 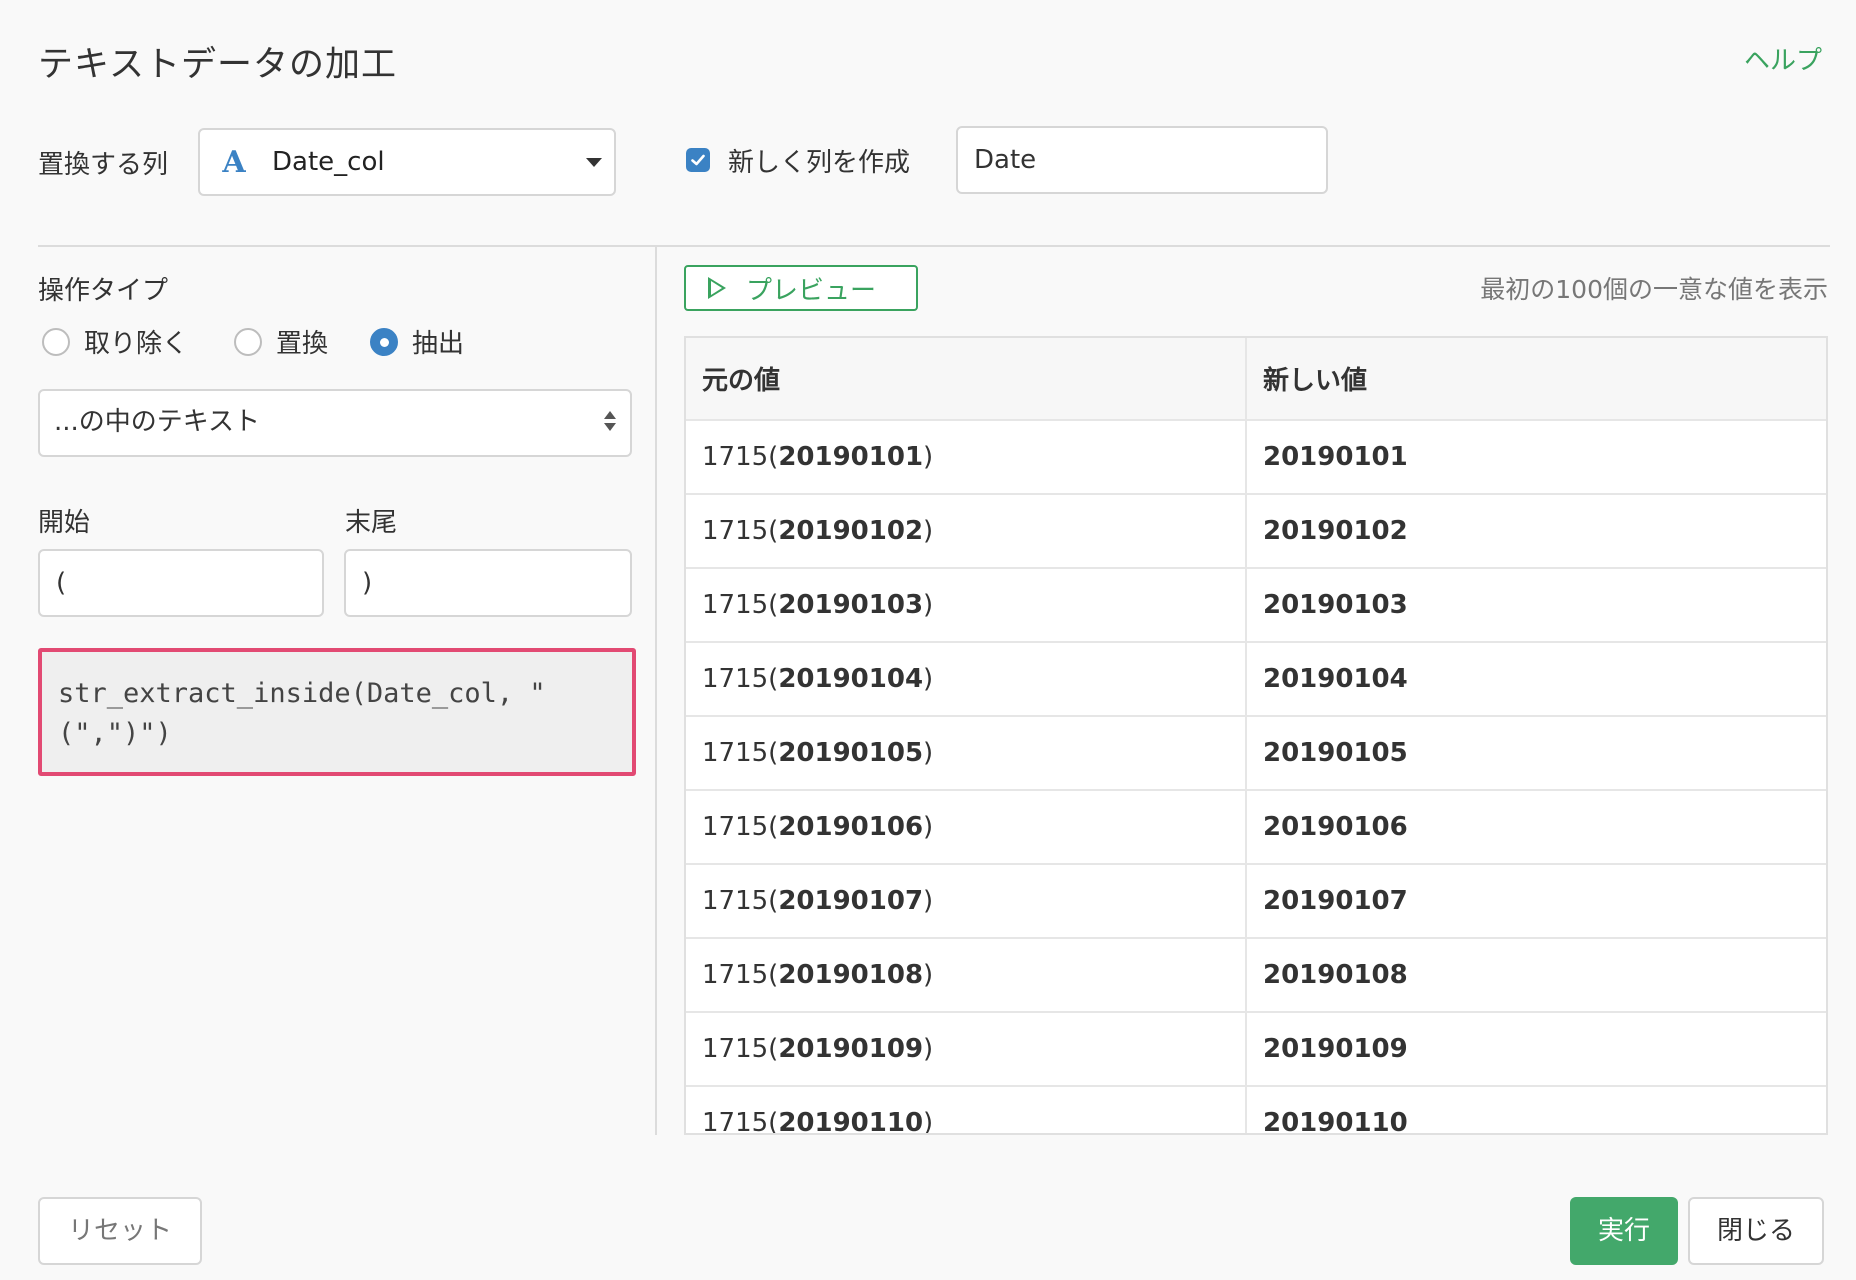 I want to click on preview-note: 最初の100個の一意な値を表示, so click(x=1654, y=289).